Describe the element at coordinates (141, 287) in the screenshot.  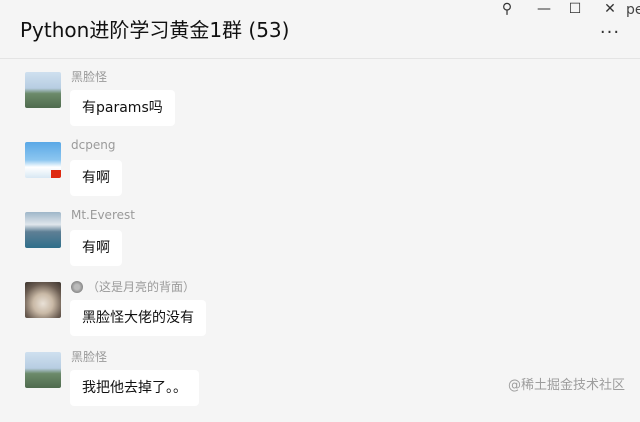
I see `sender-name: （这是月亮的背面）` at that location.